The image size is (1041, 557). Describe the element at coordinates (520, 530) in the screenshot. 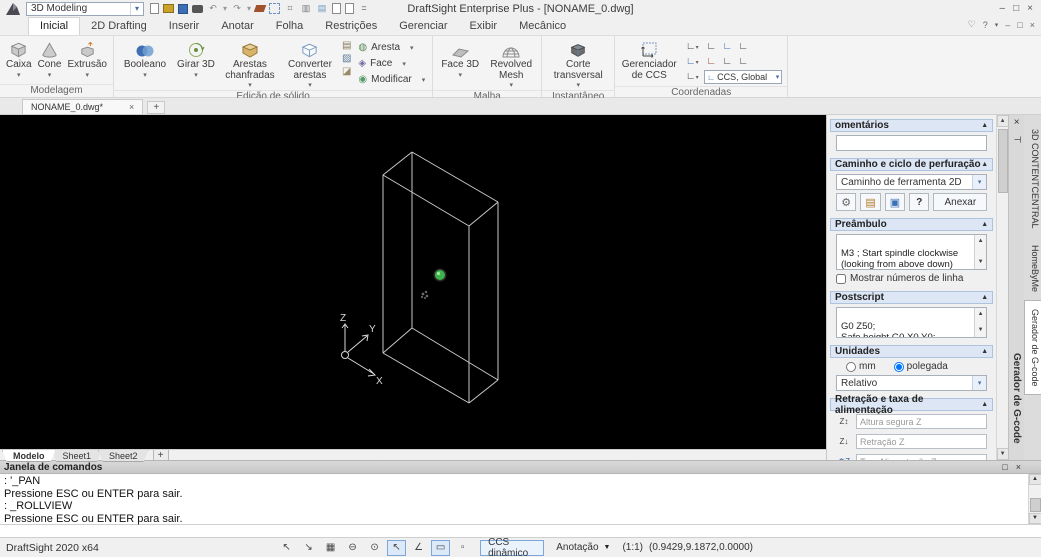

I see `command-input` at that location.